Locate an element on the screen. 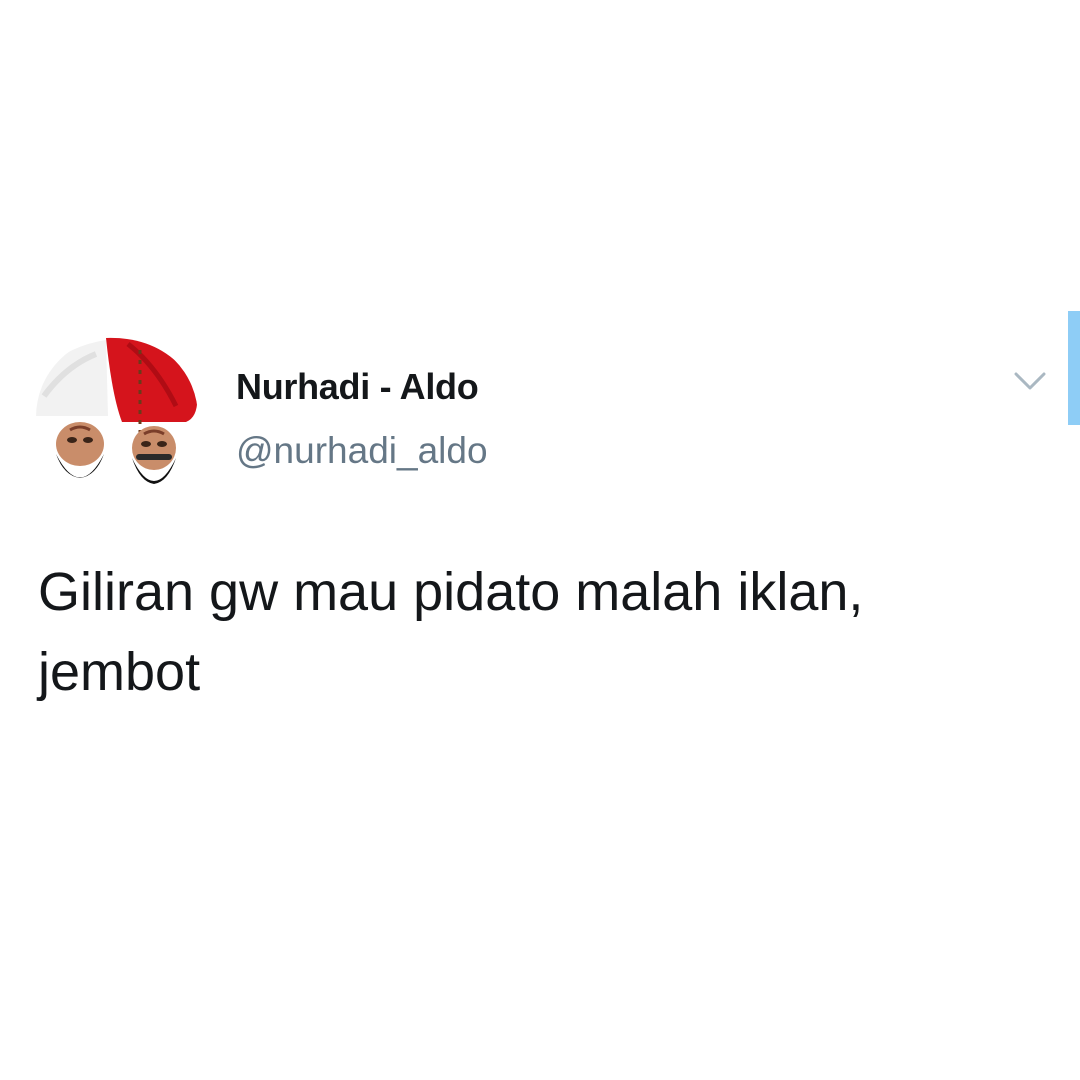 This screenshot has height=1080, width=1080. avatar is located at coordinates (117, 417).